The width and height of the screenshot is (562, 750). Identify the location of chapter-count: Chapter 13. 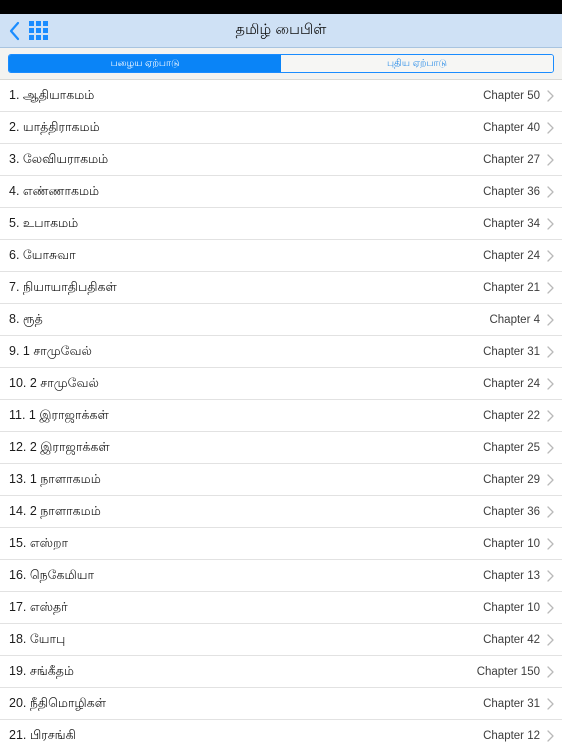
(511, 575).